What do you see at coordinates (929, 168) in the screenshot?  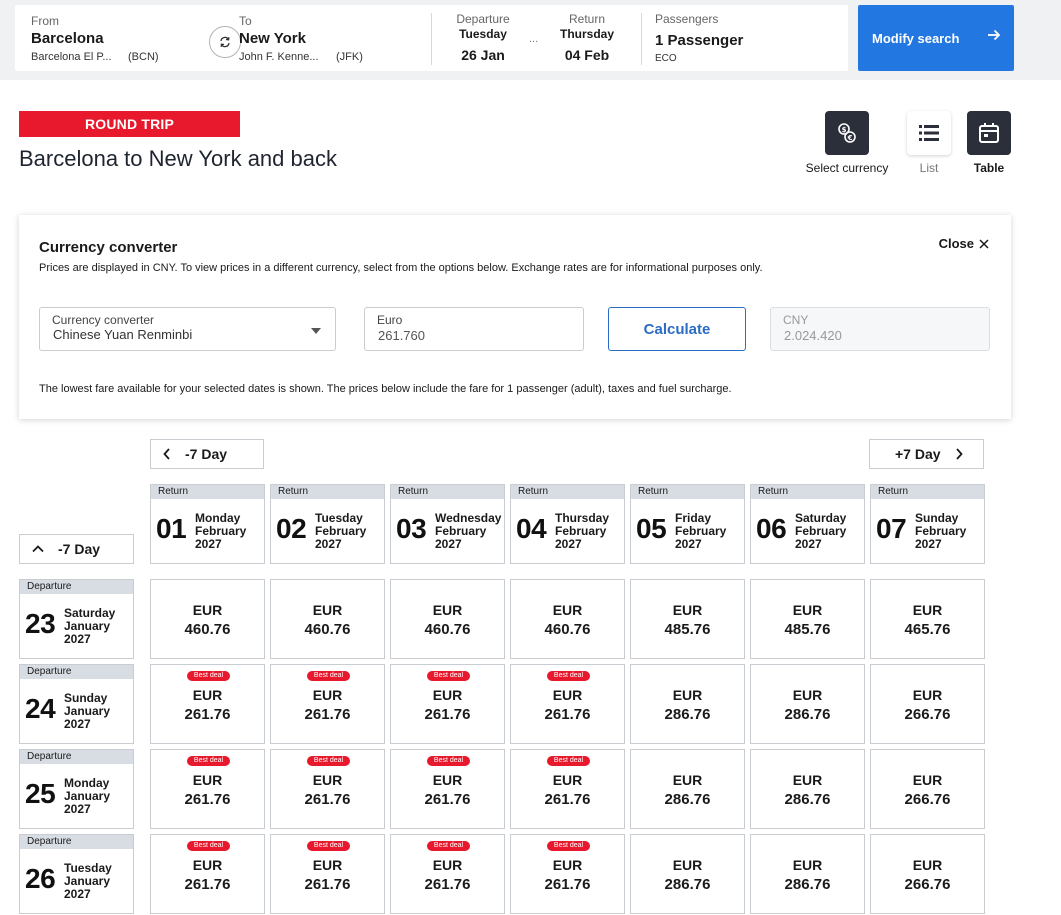 I see `list-view-label: List` at bounding box center [929, 168].